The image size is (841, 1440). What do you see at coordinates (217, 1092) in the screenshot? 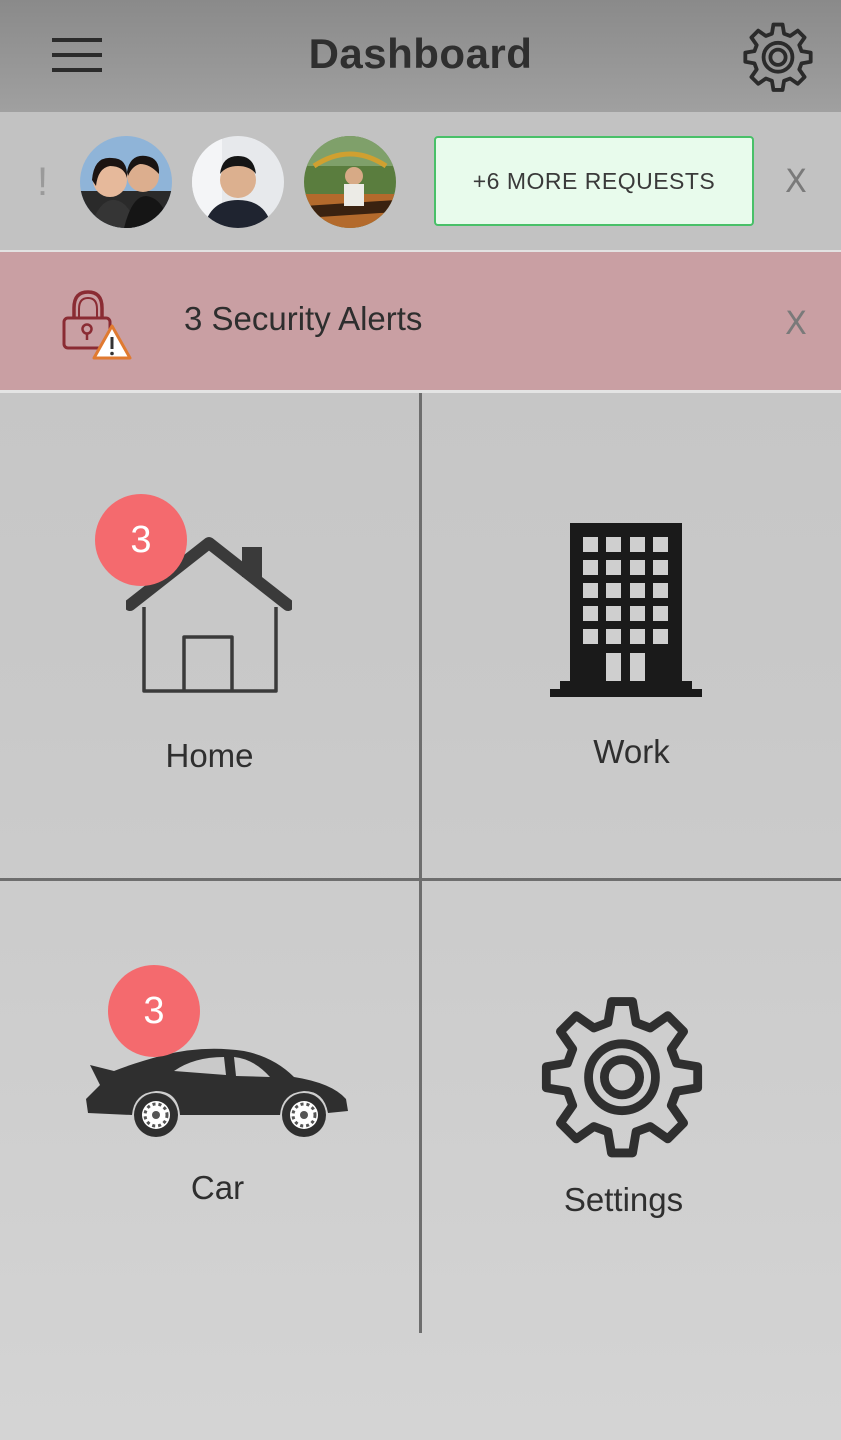
I see `car-icon` at bounding box center [217, 1092].